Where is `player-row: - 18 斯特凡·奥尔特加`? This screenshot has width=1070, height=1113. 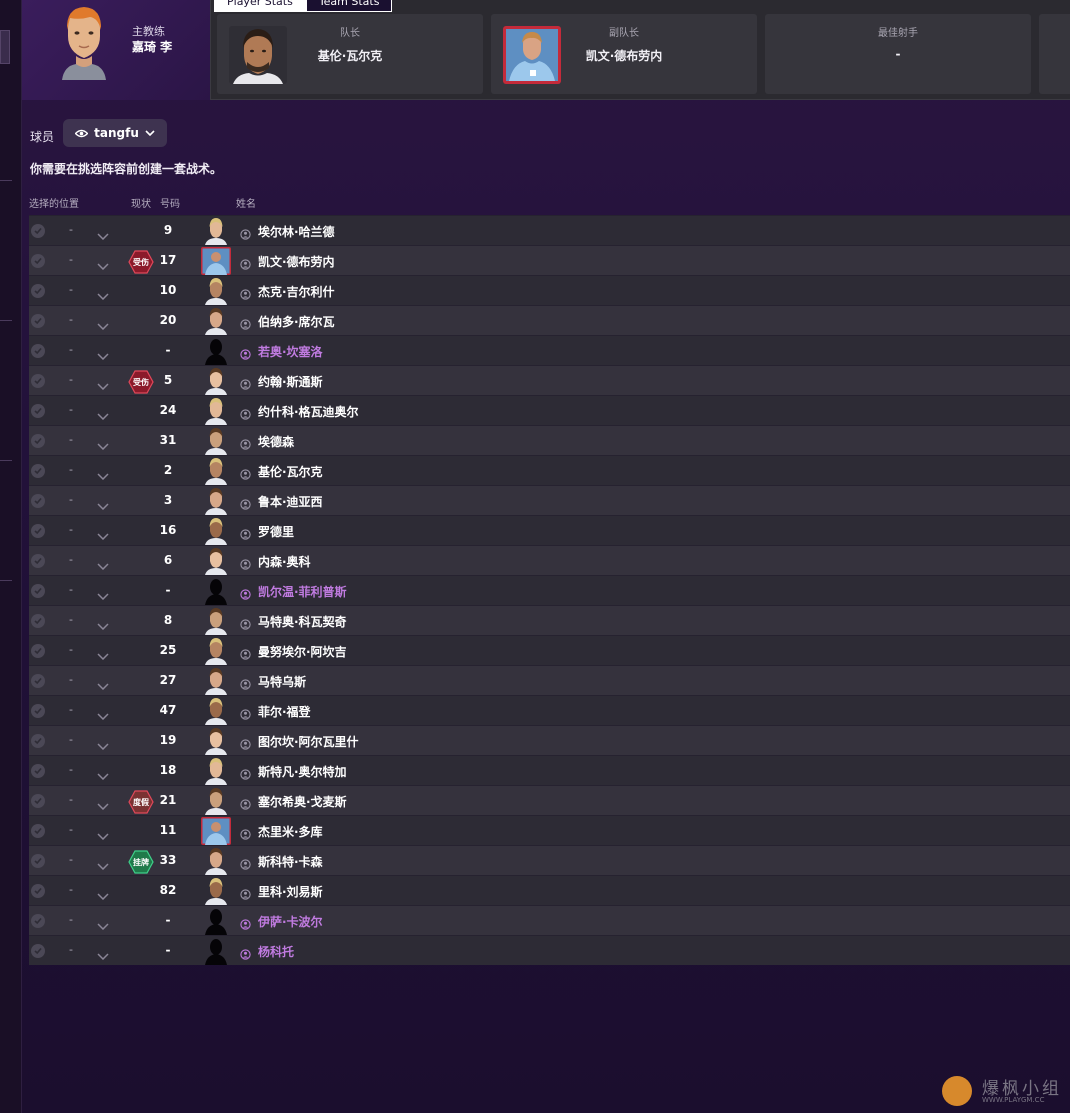
player-row: - 18 斯特凡·奥尔特加 is located at coordinates (549, 770).